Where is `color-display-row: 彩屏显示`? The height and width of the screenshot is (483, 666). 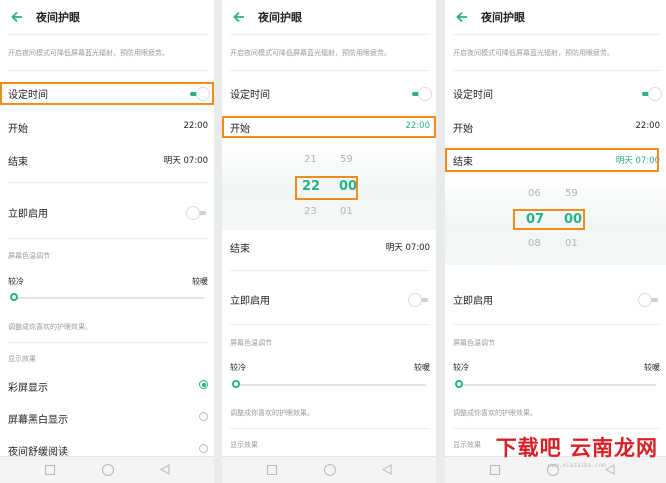
color-display-row: 彩屏显示 is located at coordinates (108, 386).